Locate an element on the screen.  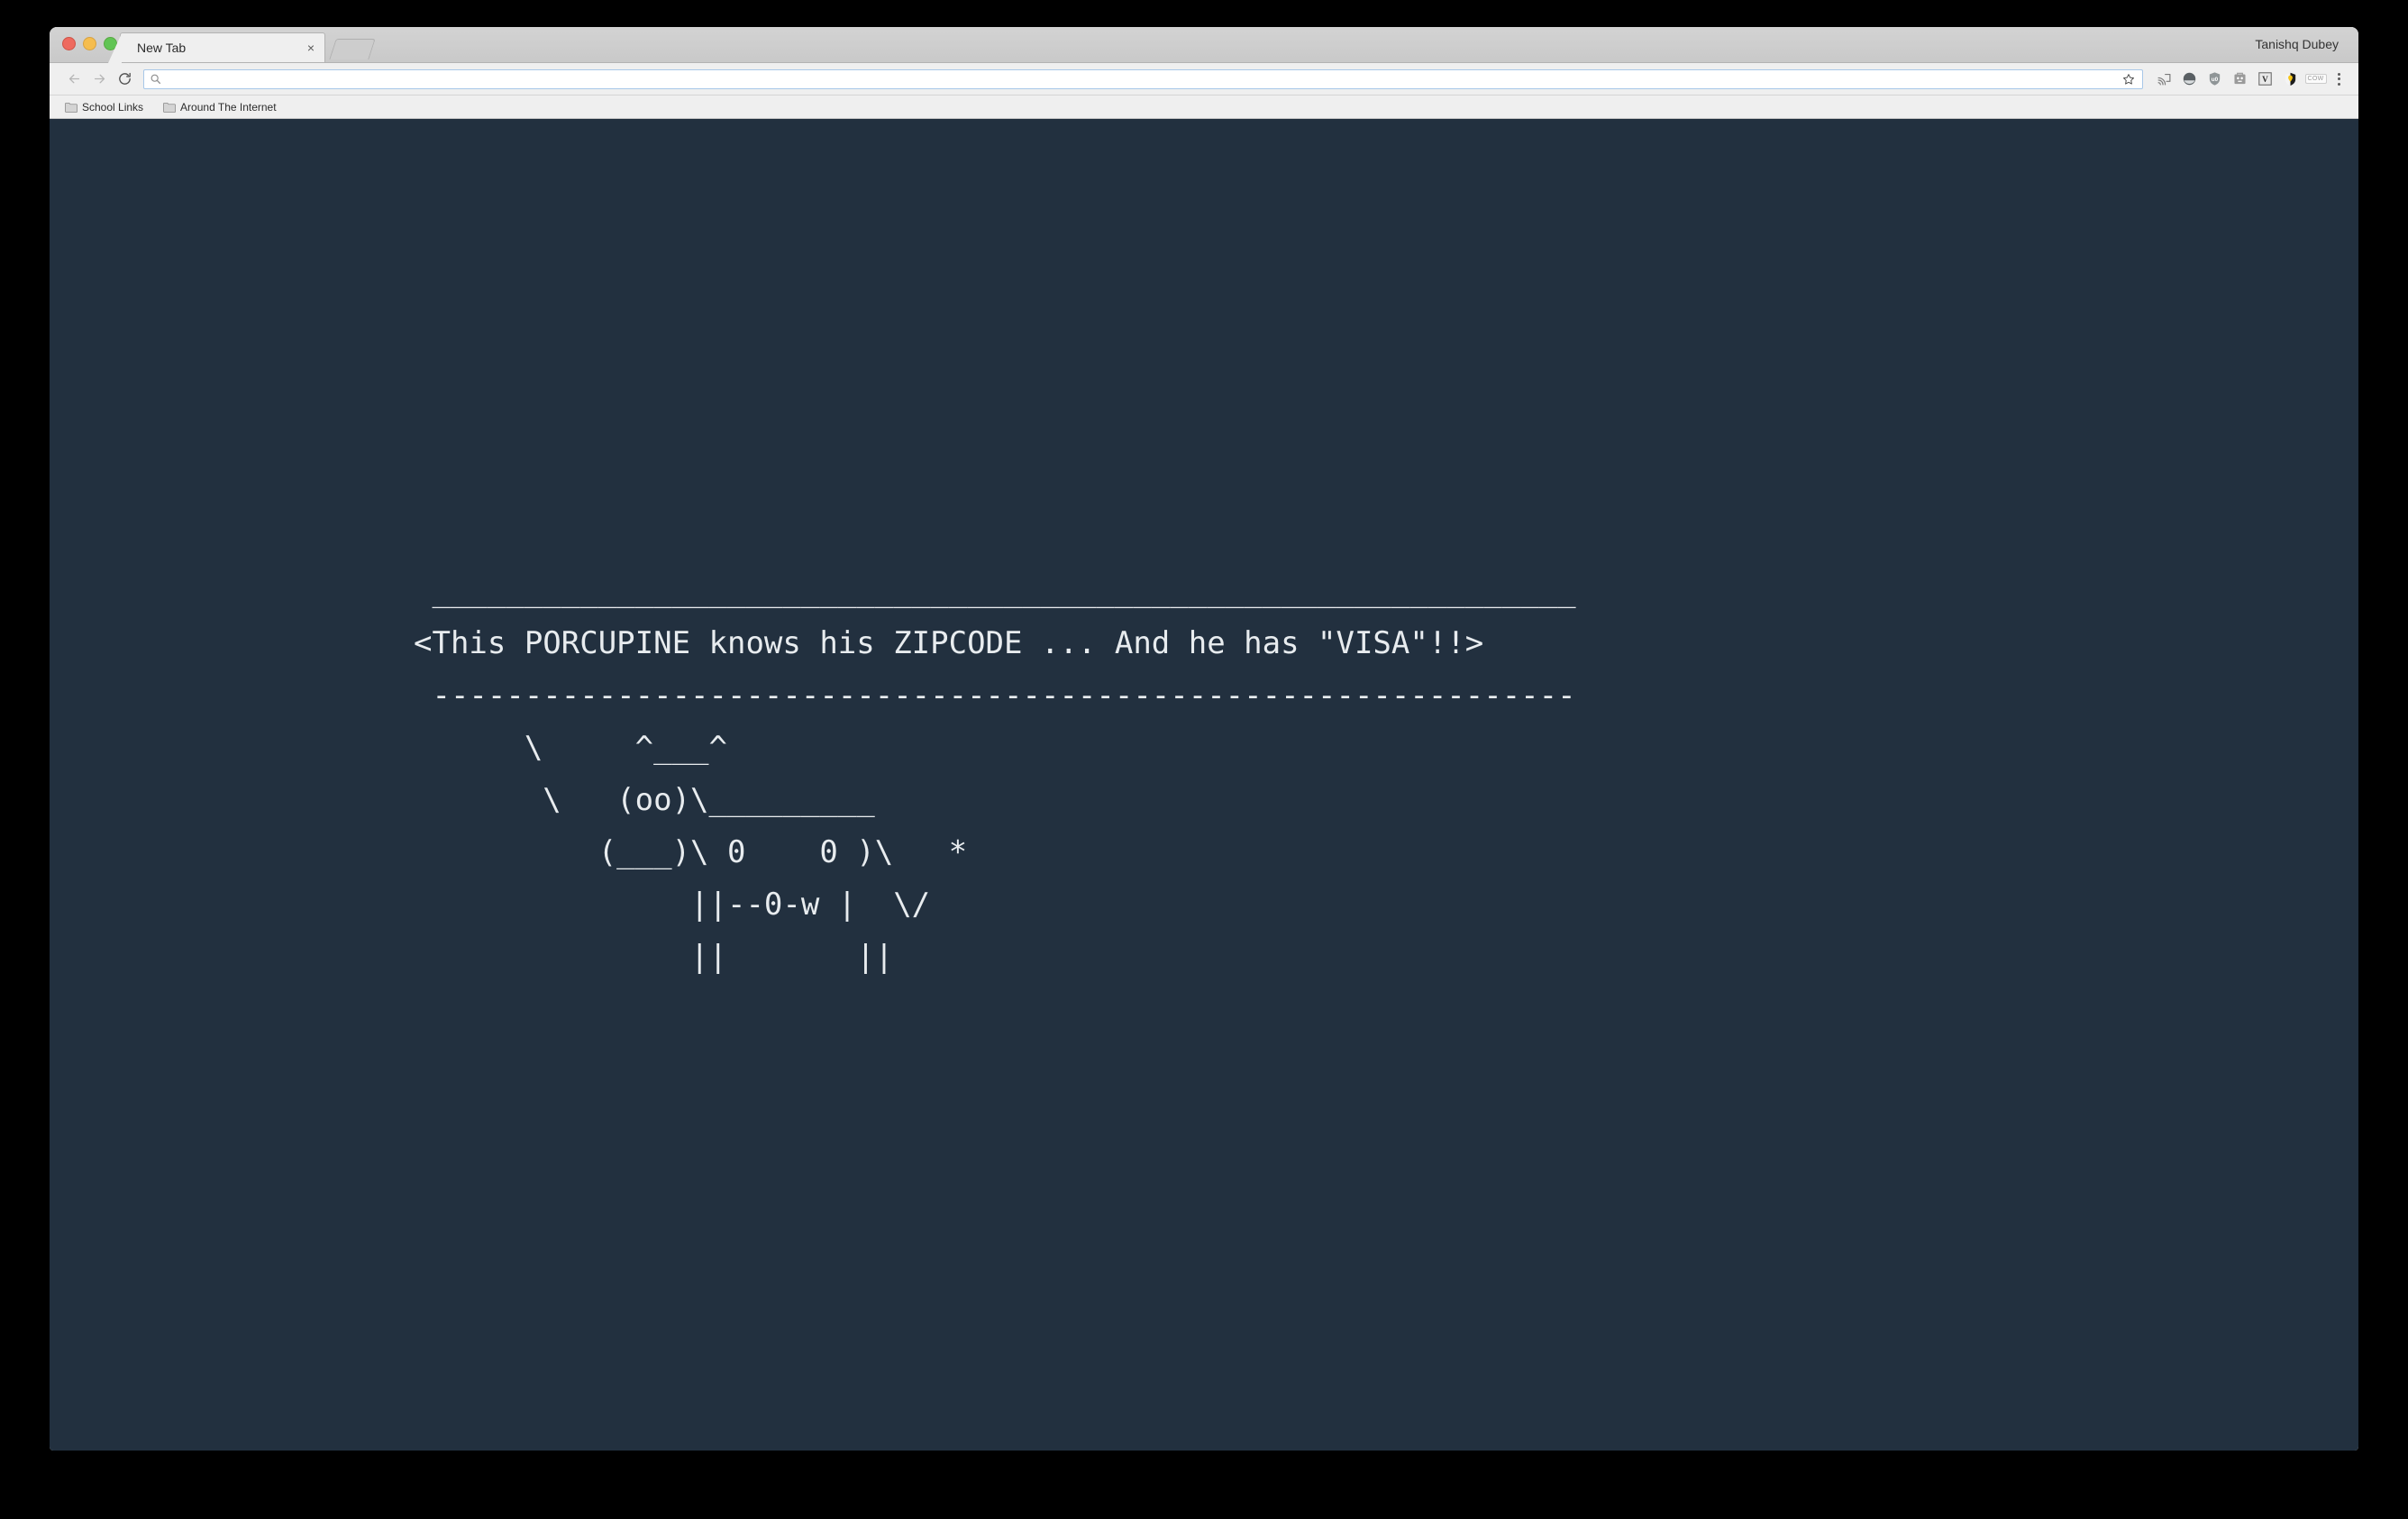
extension-icons: u0 V COW is located at coordinates (2241, 79).